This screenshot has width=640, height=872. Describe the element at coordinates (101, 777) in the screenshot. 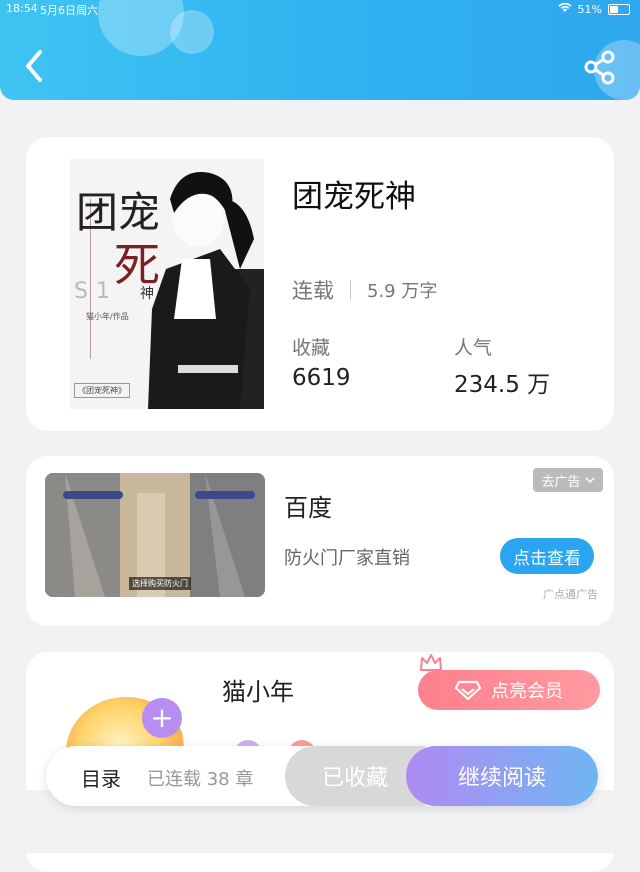

I see `table-of-contents-button: 目录` at that location.